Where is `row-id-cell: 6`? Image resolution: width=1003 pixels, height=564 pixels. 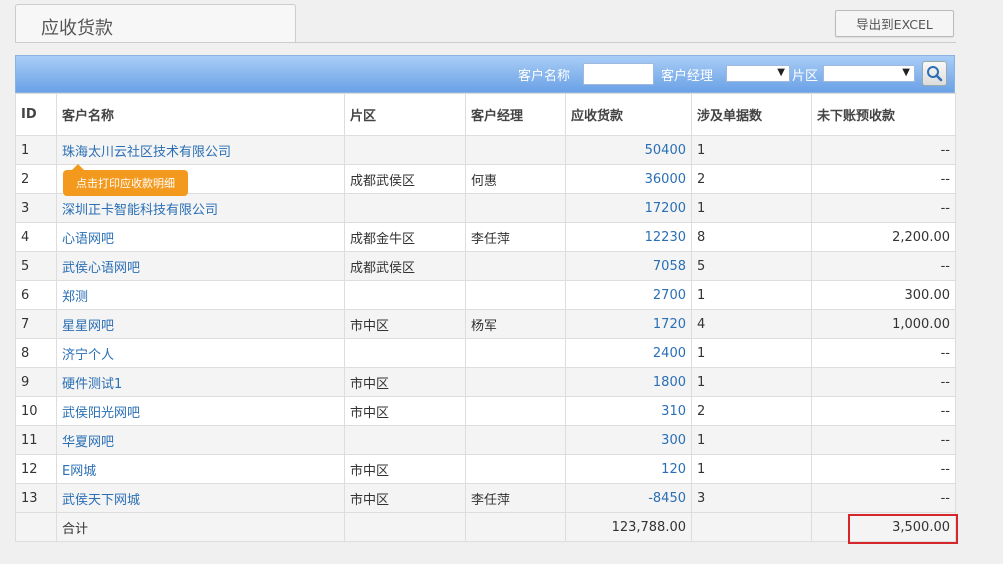
row-id-cell: 6 is located at coordinates (36, 295).